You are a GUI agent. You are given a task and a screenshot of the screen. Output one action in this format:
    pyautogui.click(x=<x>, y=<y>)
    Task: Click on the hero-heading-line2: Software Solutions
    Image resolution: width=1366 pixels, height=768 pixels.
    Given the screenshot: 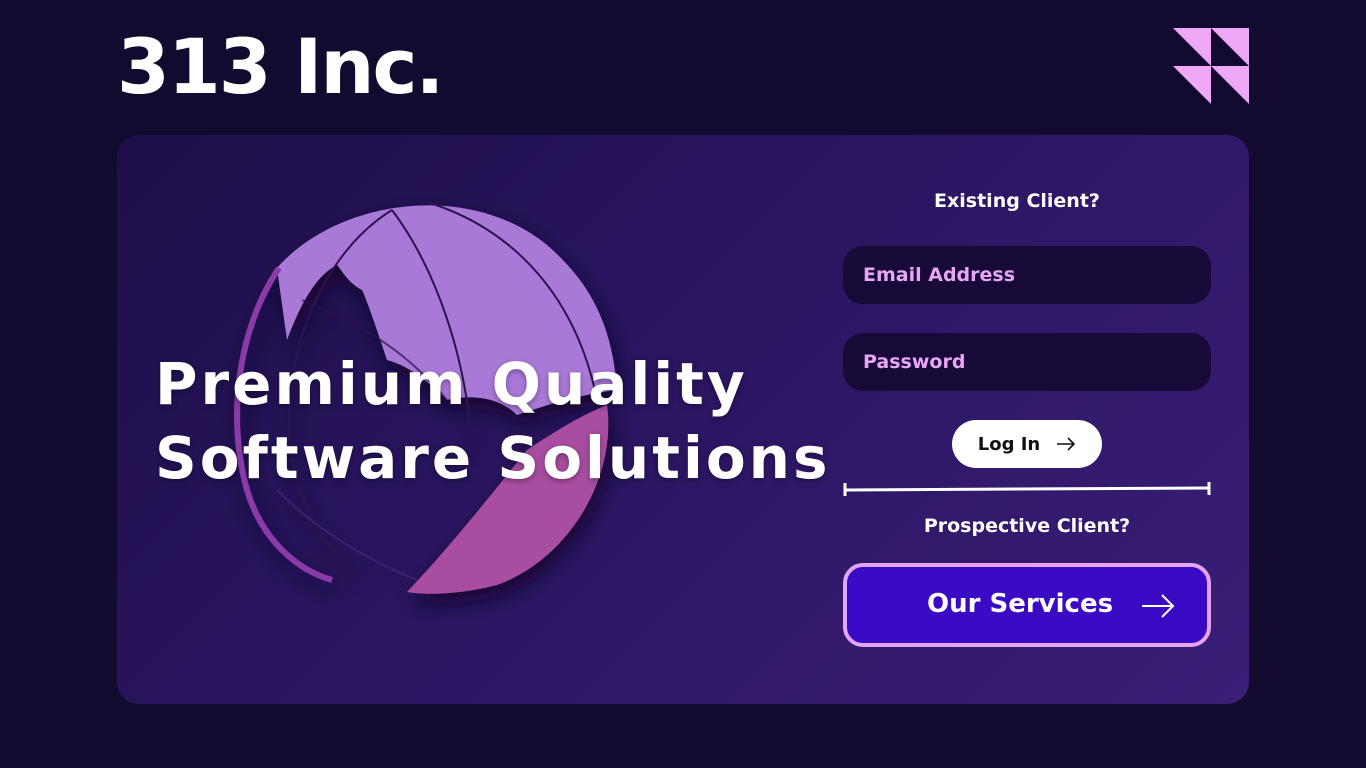 What is the action you would take?
    pyautogui.click(x=493, y=458)
    